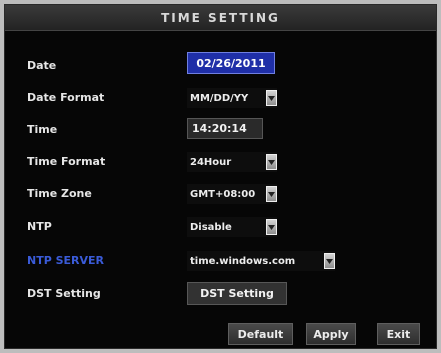 Image resolution: width=441 pixels, height=353 pixels. What do you see at coordinates (39, 226) in the screenshot?
I see `ntp-label: NTP` at bounding box center [39, 226].